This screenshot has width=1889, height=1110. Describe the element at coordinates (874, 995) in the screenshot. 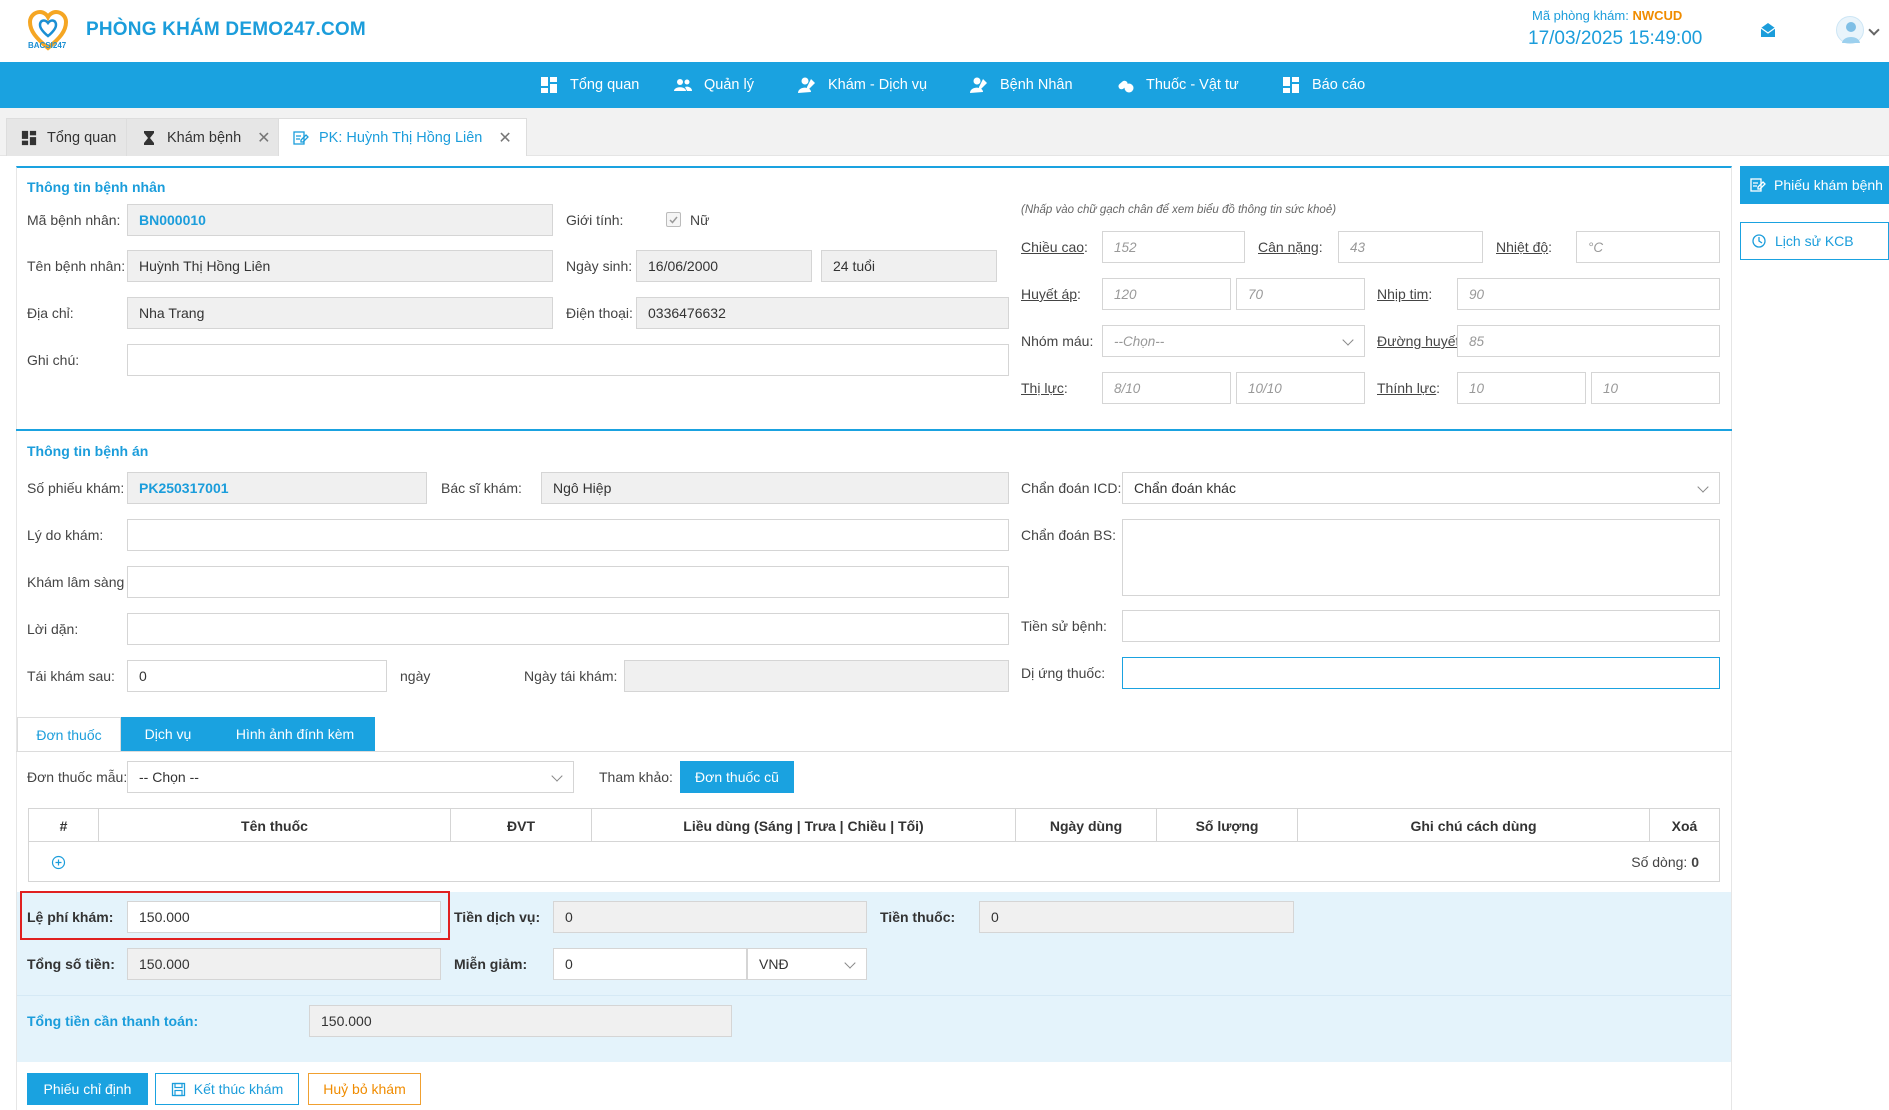

I see `payment-divider` at that location.